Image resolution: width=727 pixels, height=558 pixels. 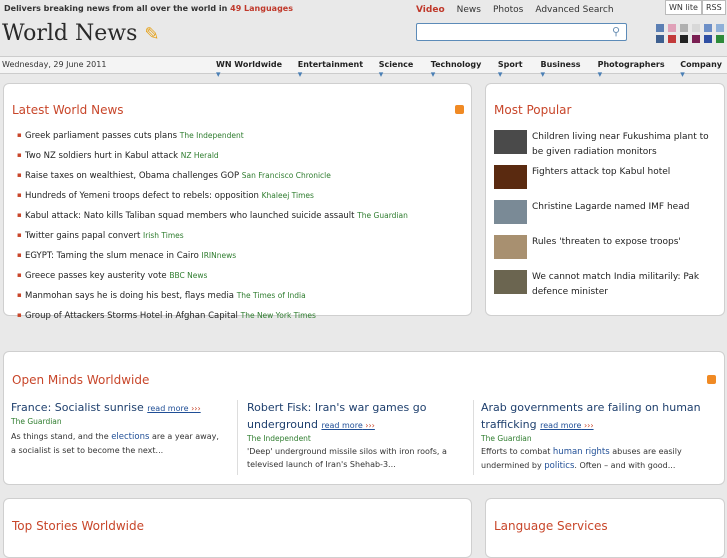 I want to click on news-source: The New York Times, so click(x=278, y=315).